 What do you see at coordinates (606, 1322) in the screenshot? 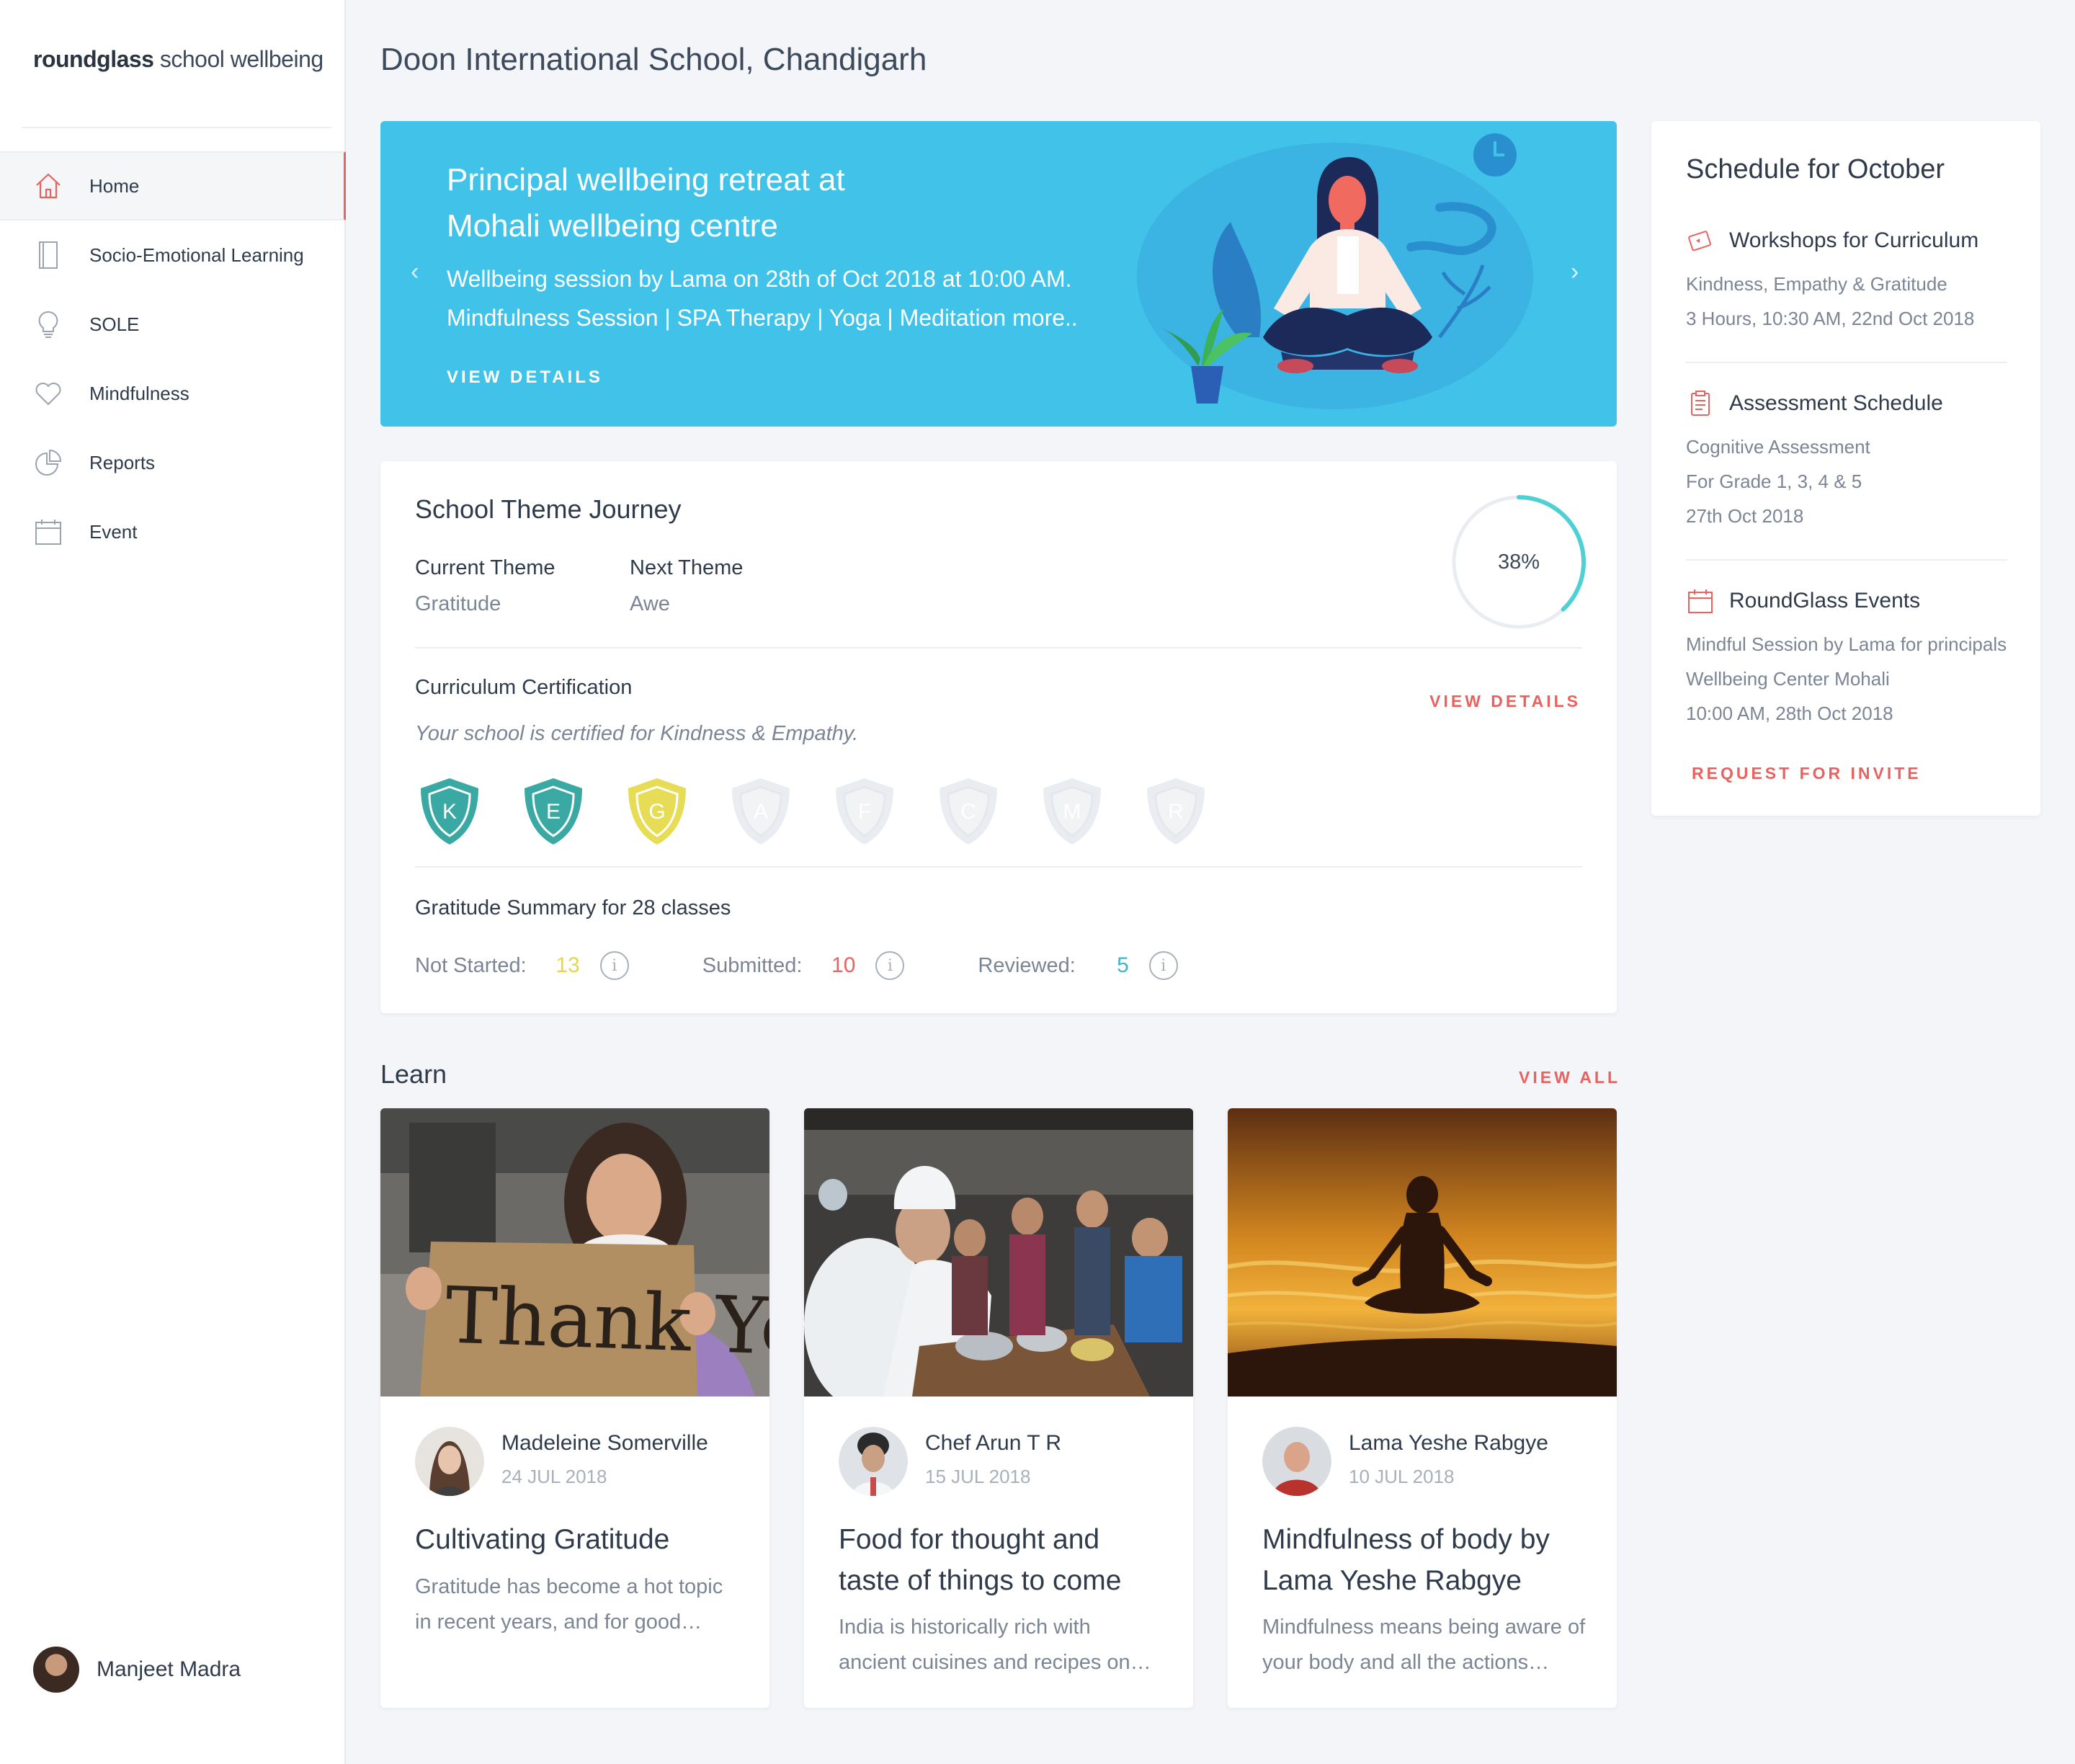
I see `sign-text: Thank You` at bounding box center [606, 1322].